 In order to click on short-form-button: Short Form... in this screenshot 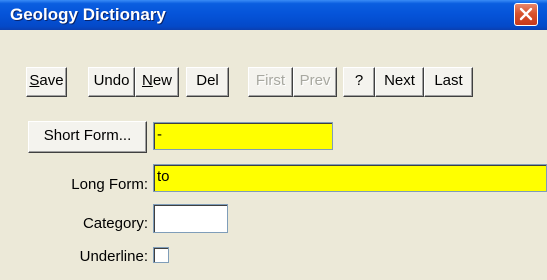, I will do `click(87, 137)`.